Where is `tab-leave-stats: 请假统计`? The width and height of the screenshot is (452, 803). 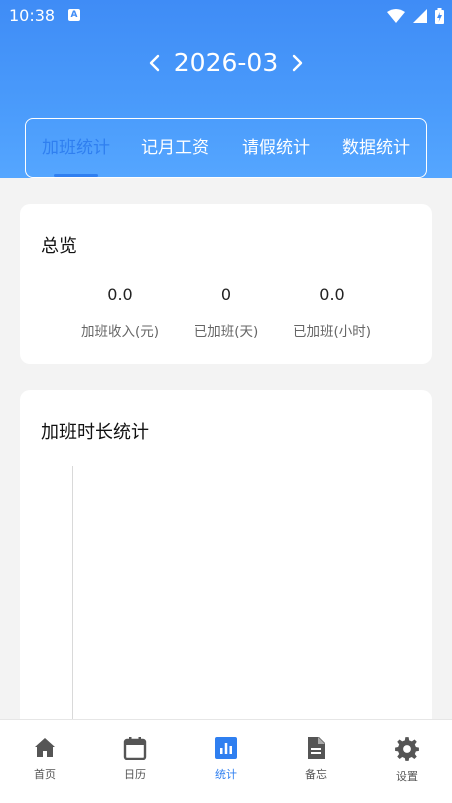
tab-leave-stats: 请假统计 is located at coordinates (276, 148).